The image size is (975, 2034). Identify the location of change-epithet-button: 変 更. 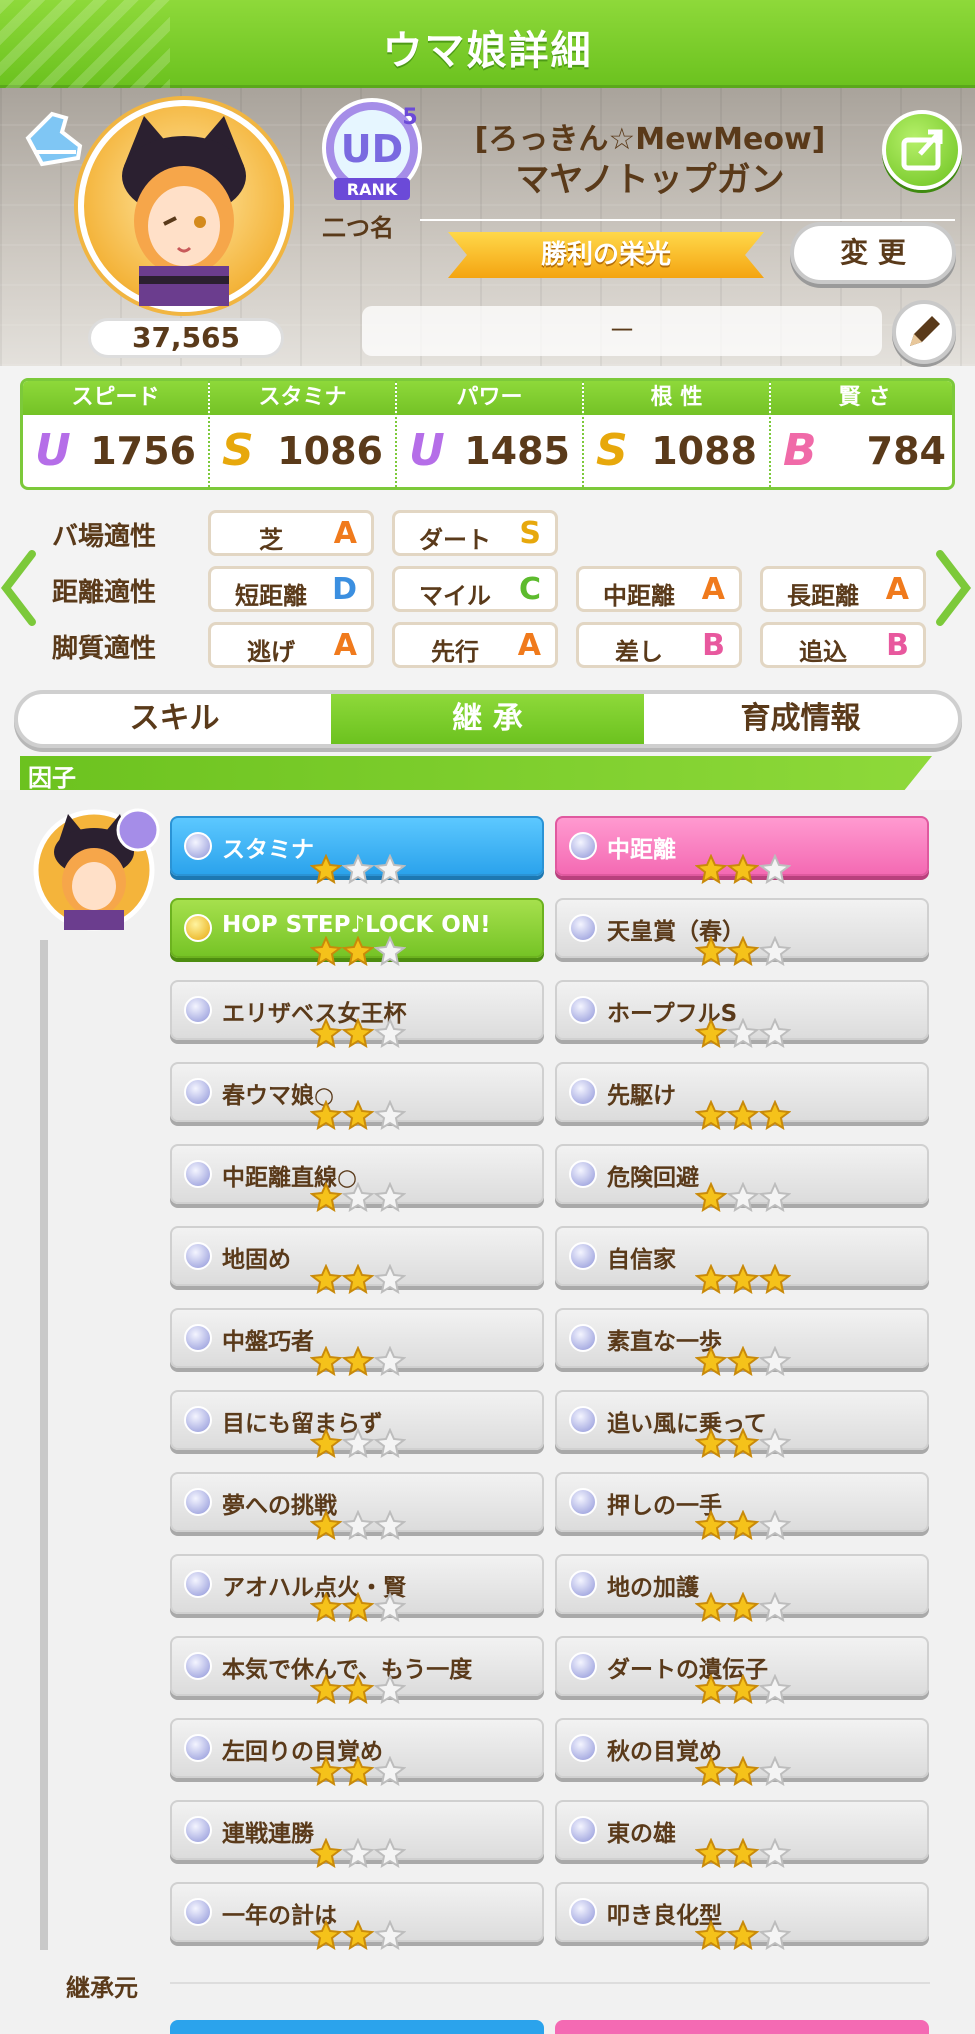
(873, 253).